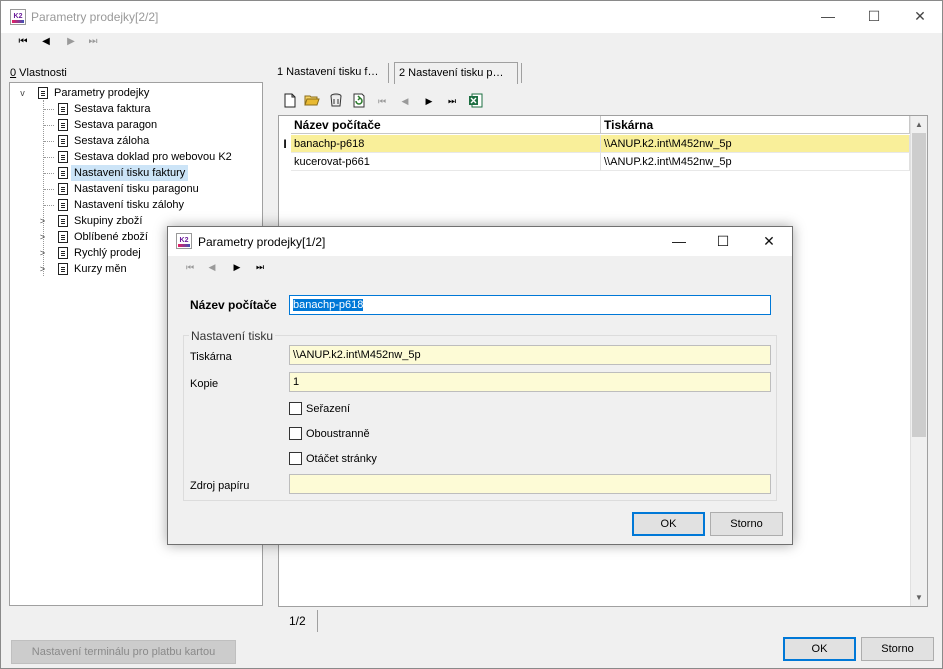 This screenshot has height=669, width=943. Describe the element at coordinates (446, 144) in the screenshot. I see `cell-computer-name: banachp-p618` at that location.